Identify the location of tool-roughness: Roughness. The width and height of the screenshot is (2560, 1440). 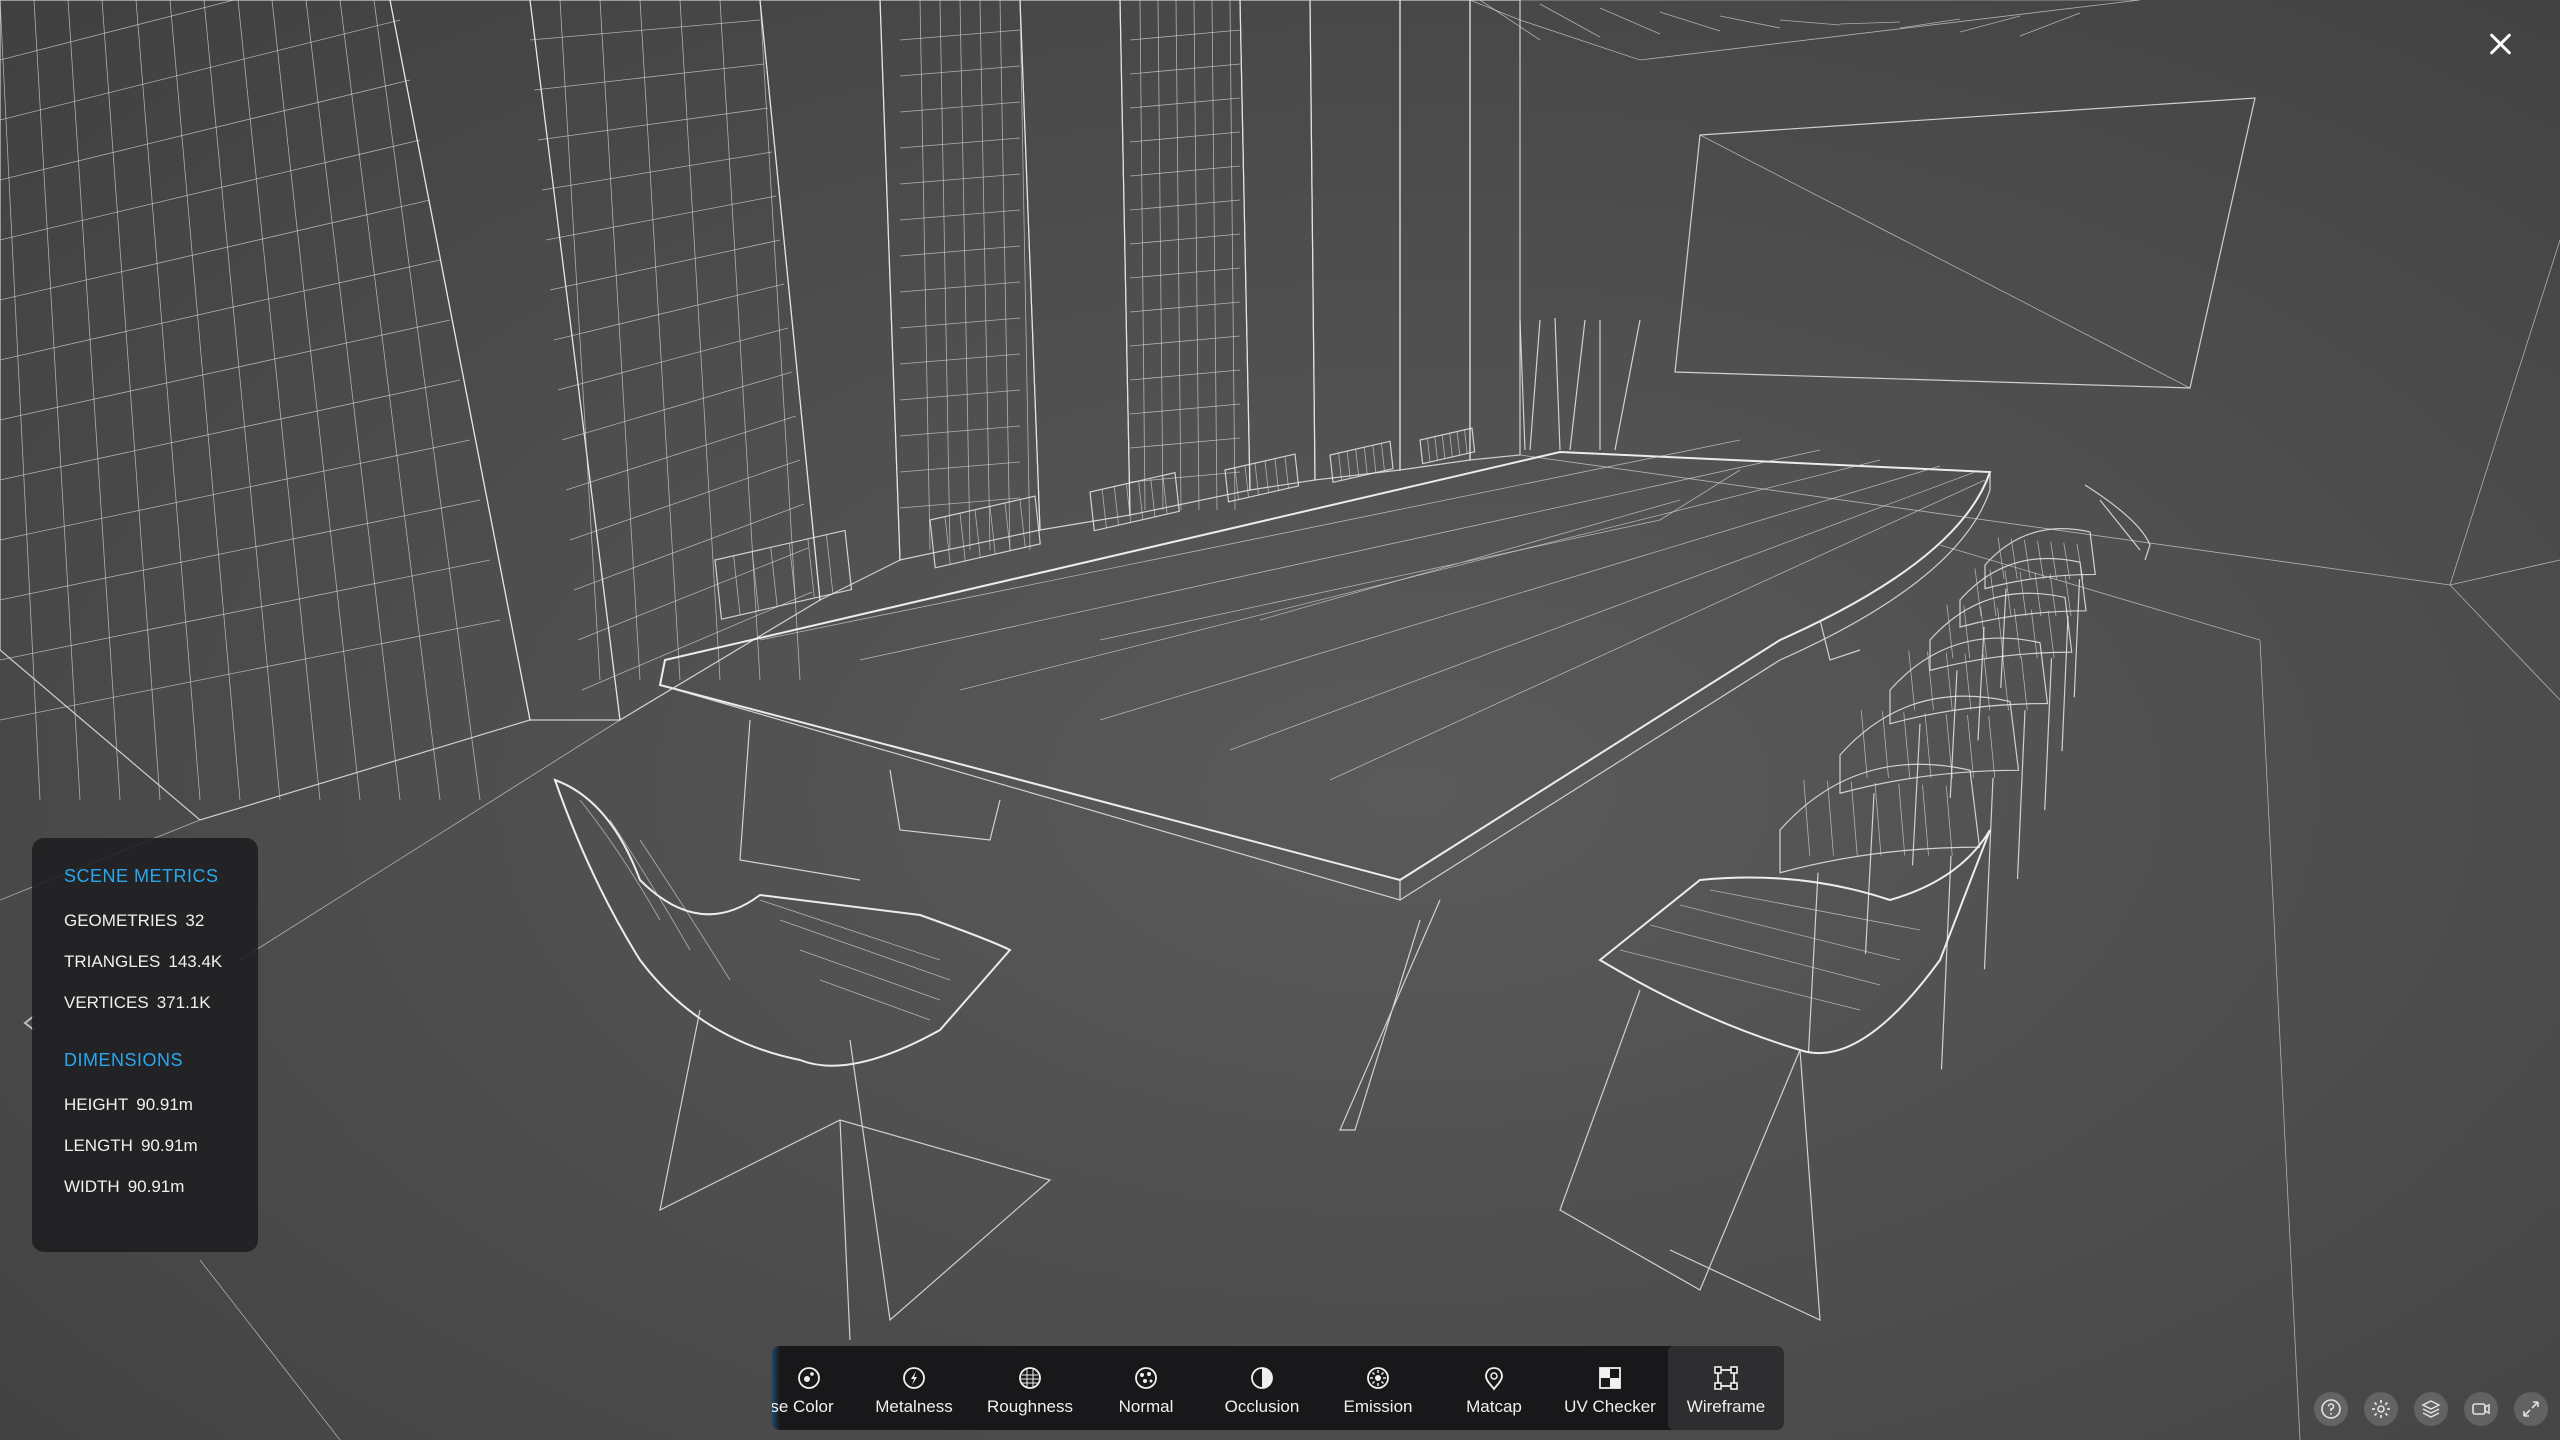
(1030, 1388).